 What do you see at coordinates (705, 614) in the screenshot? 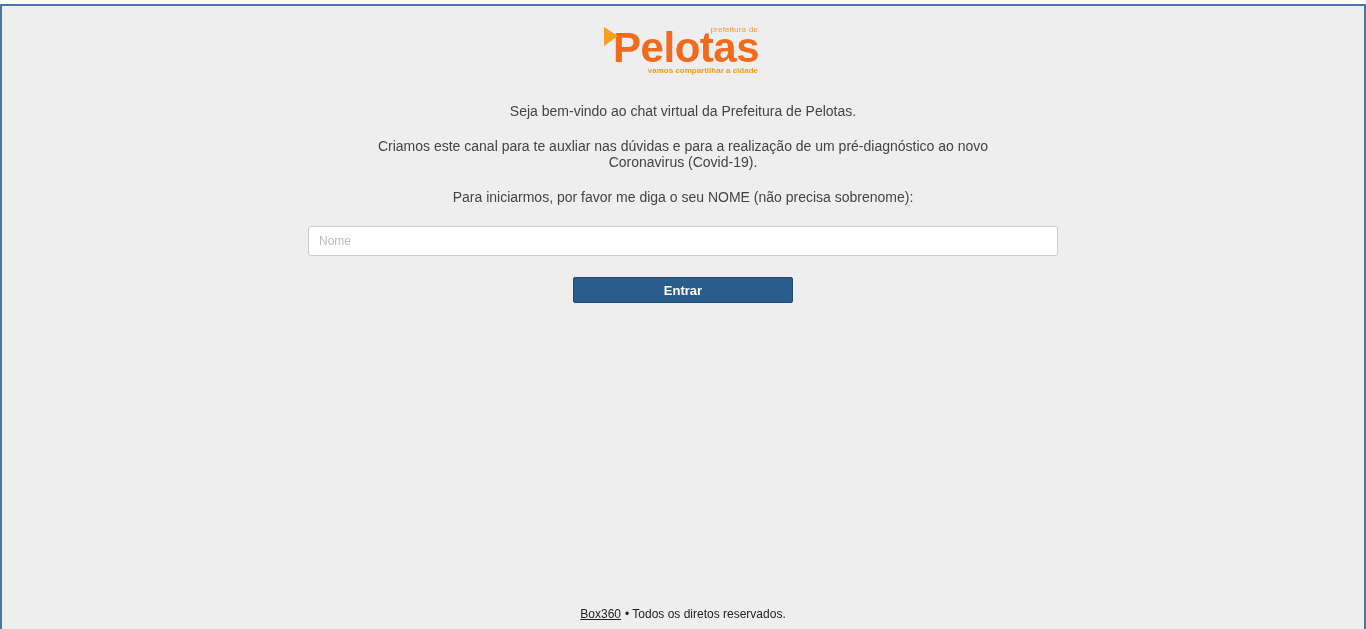
I see `footer-text: • Todos os diretos reservados.` at bounding box center [705, 614].